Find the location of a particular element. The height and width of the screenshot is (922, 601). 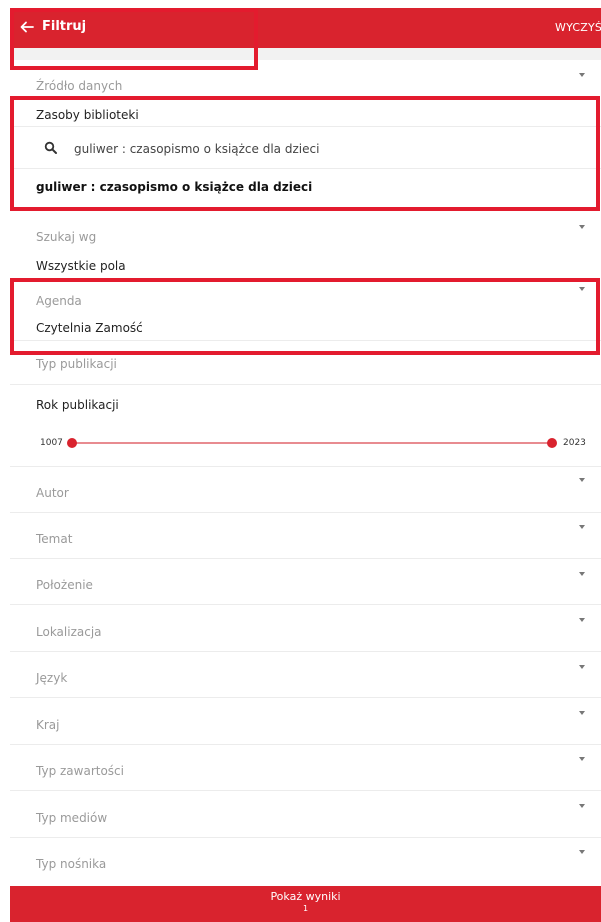

search-icon is located at coordinates (51, 147).